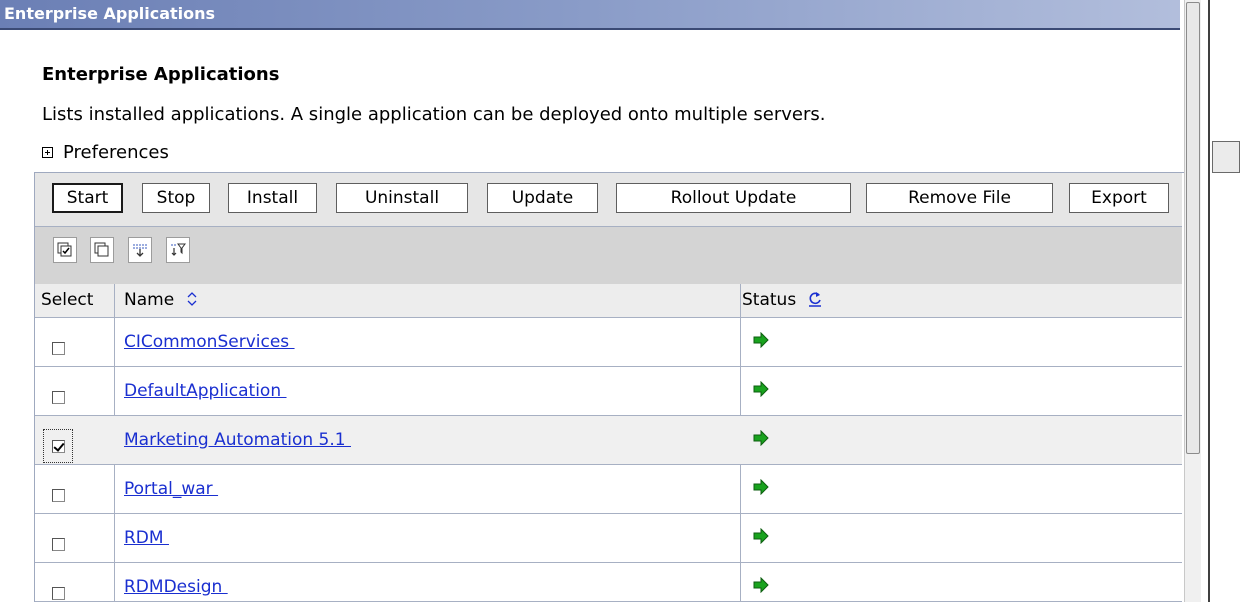 This screenshot has height=602, width=1240. What do you see at coordinates (1225, 301) in the screenshot?
I see `outer-scrollbar` at bounding box center [1225, 301].